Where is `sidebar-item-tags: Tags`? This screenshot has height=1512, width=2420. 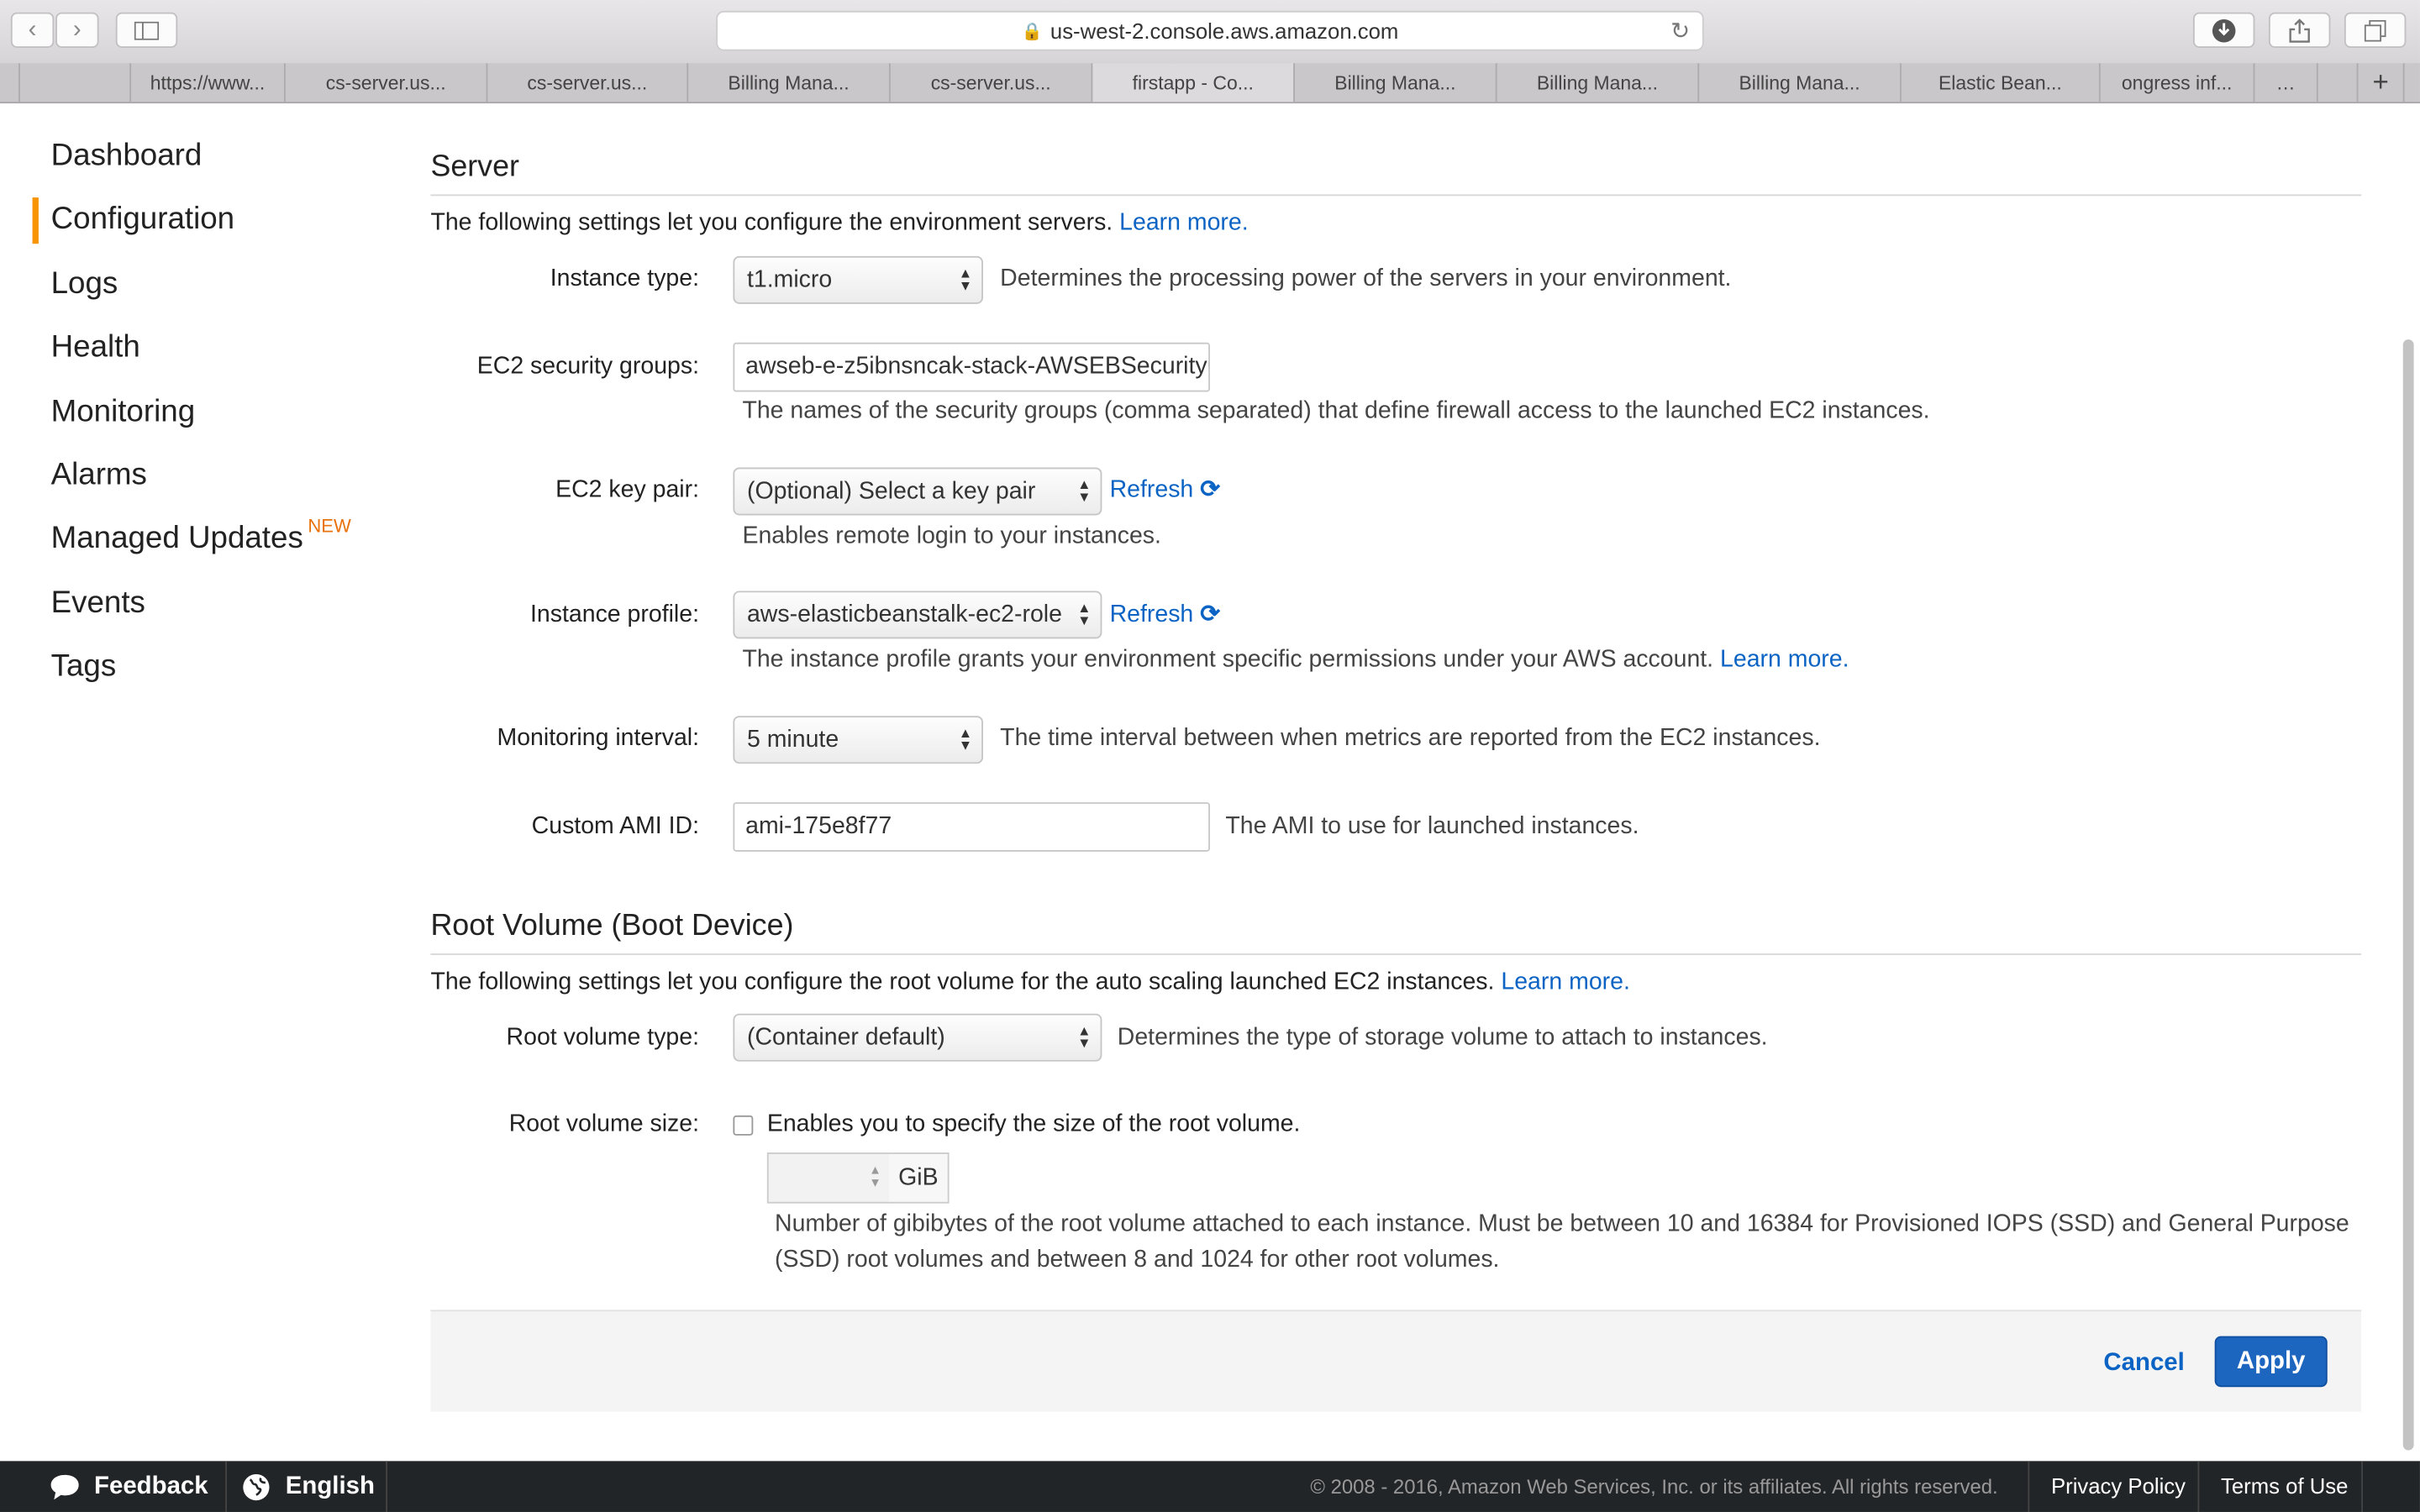 sidebar-item-tags: Tags is located at coordinates (84, 667).